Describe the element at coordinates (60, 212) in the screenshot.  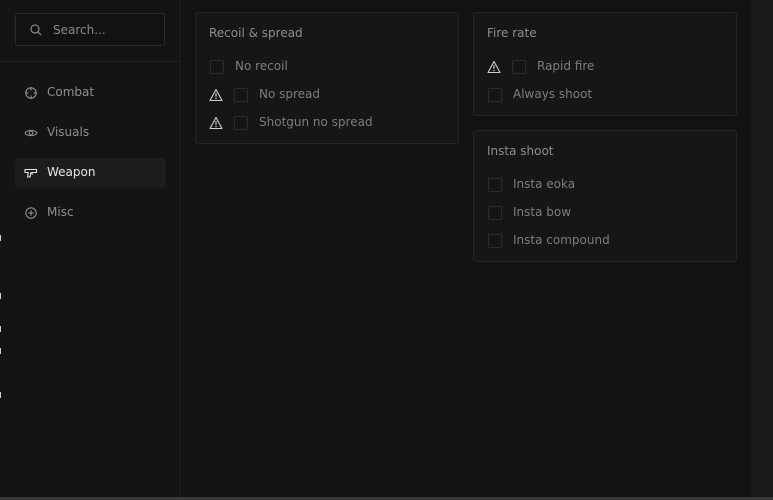
I see `sidebar-item-label: Misc` at that location.